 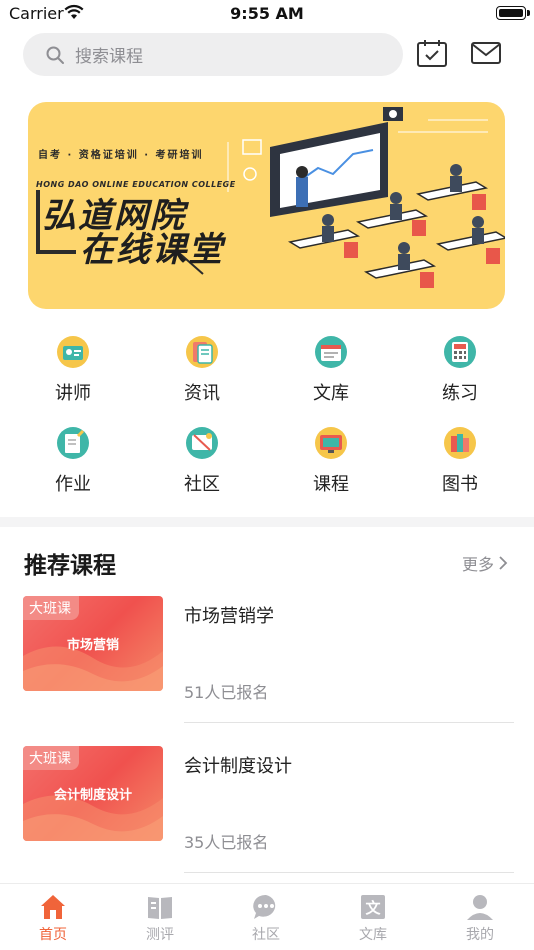 I want to click on status-bar: Carrier 9:55 AM, so click(x=267, y=14).